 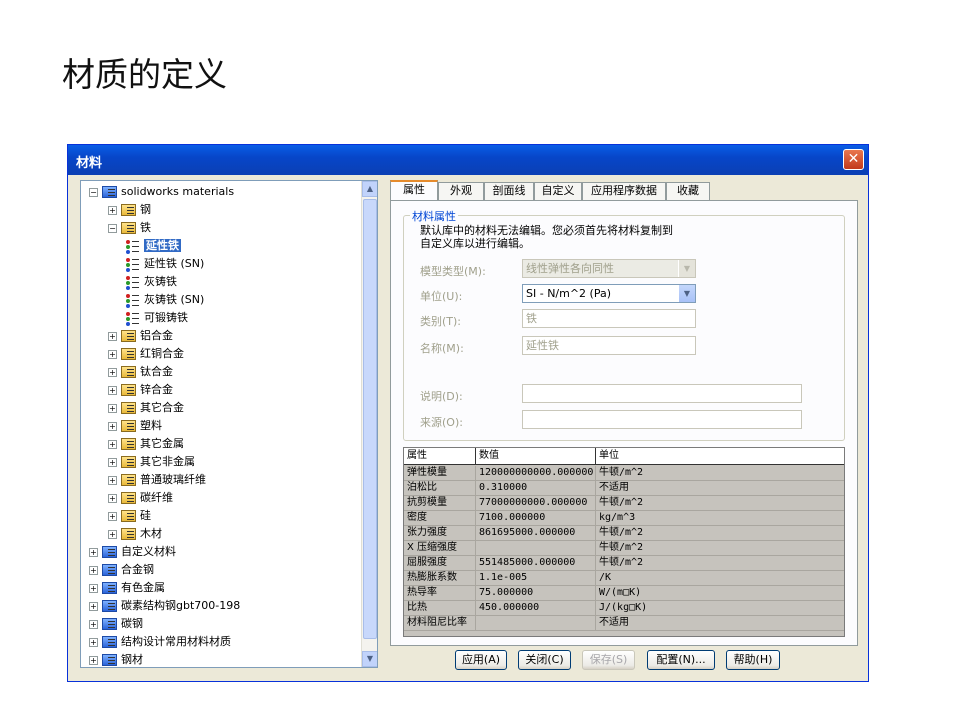 What do you see at coordinates (157, 480) in the screenshot?
I see `tree-item: + 普通玻璃纤维` at bounding box center [157, 480].